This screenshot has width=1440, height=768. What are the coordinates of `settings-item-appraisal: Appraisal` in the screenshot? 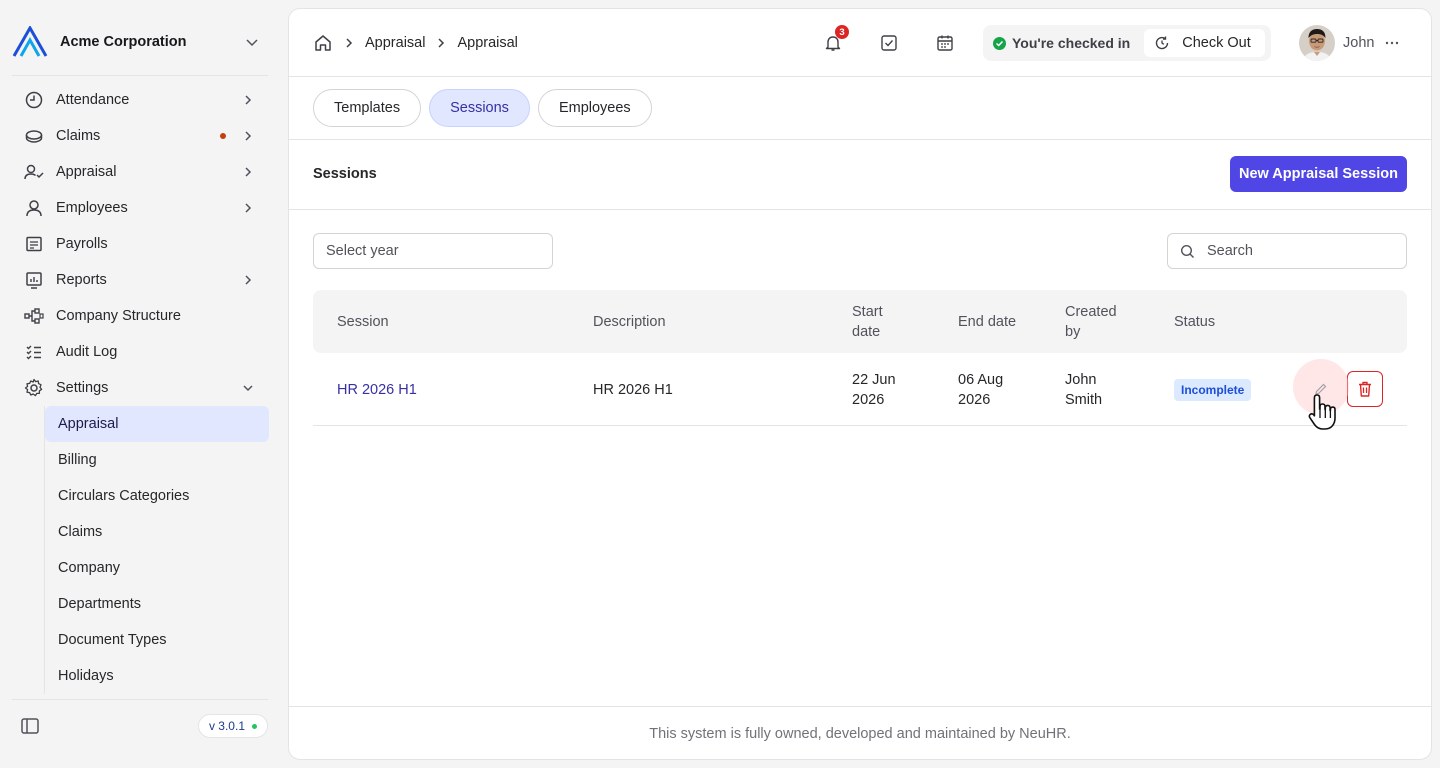 It's located at (157, 424).